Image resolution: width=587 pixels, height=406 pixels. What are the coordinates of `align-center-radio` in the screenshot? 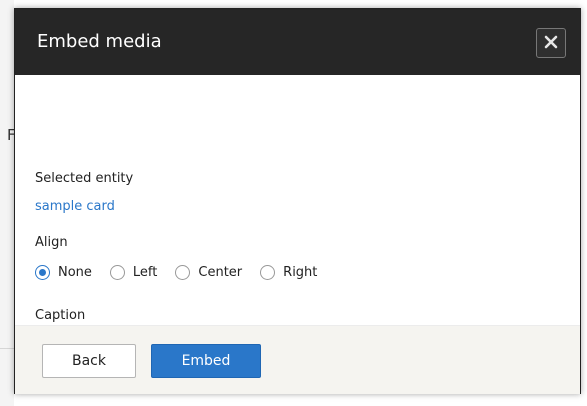 It's located at (183, 272).